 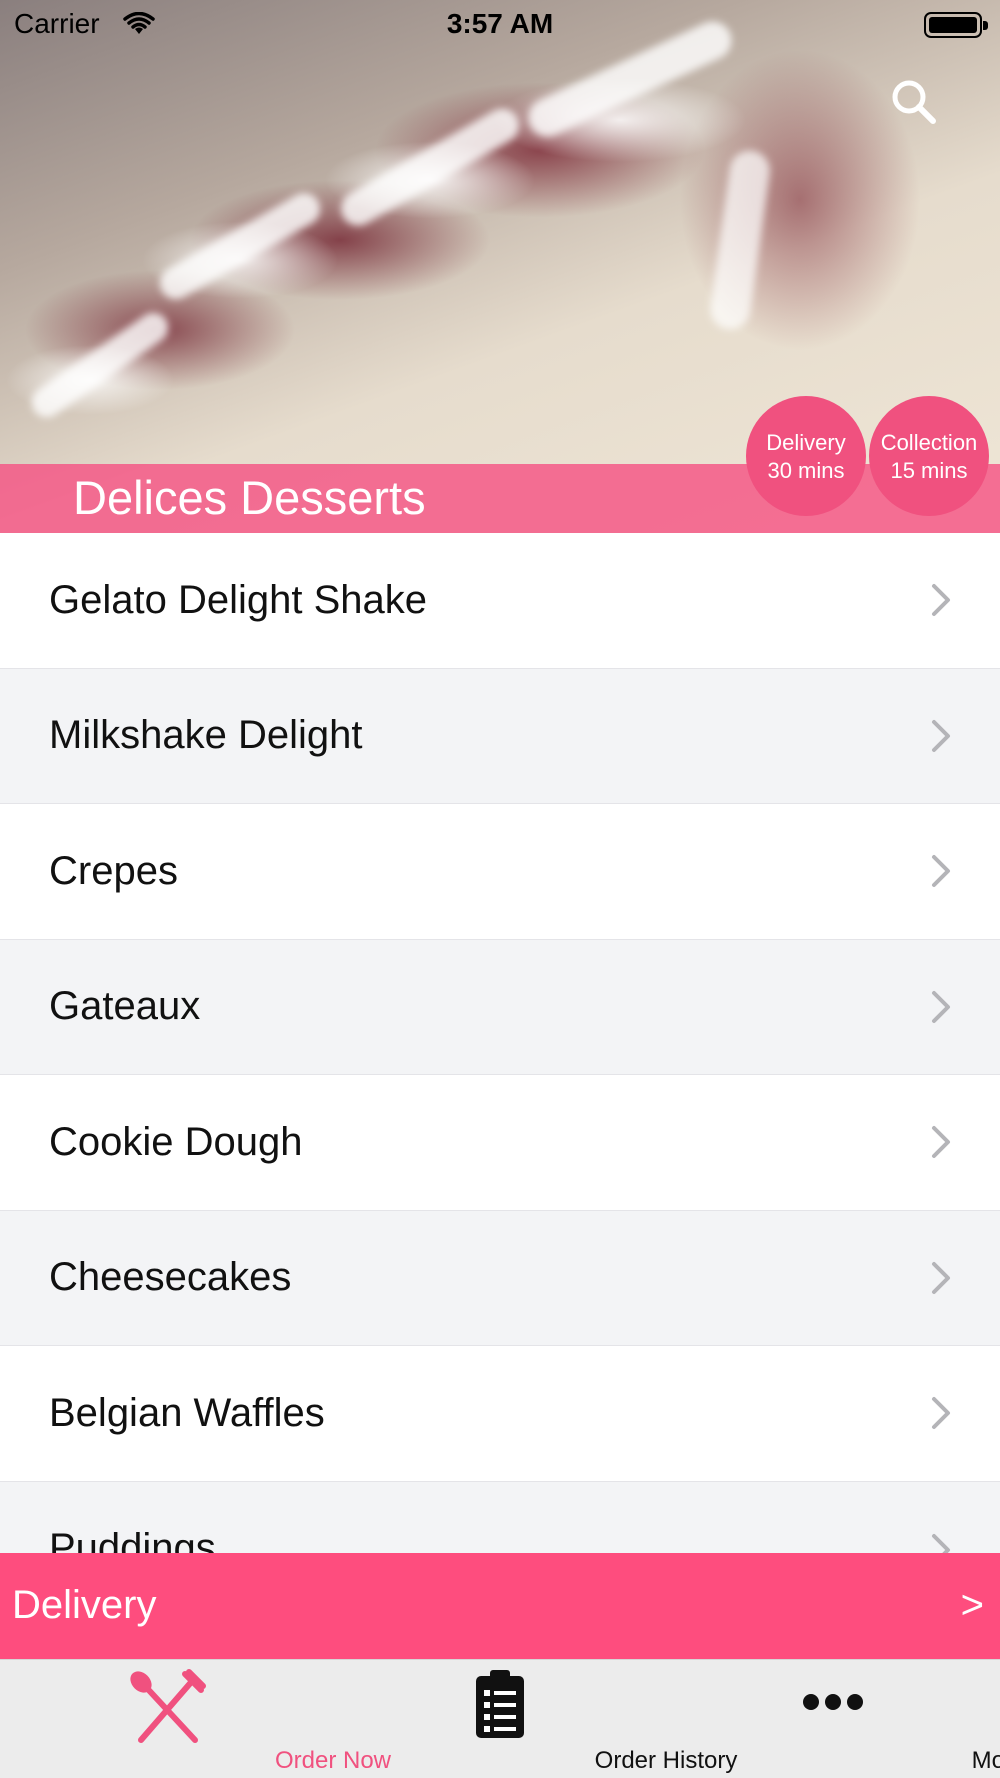 I want to click on list-item-label: Crepes, so click(x=113, y=870).